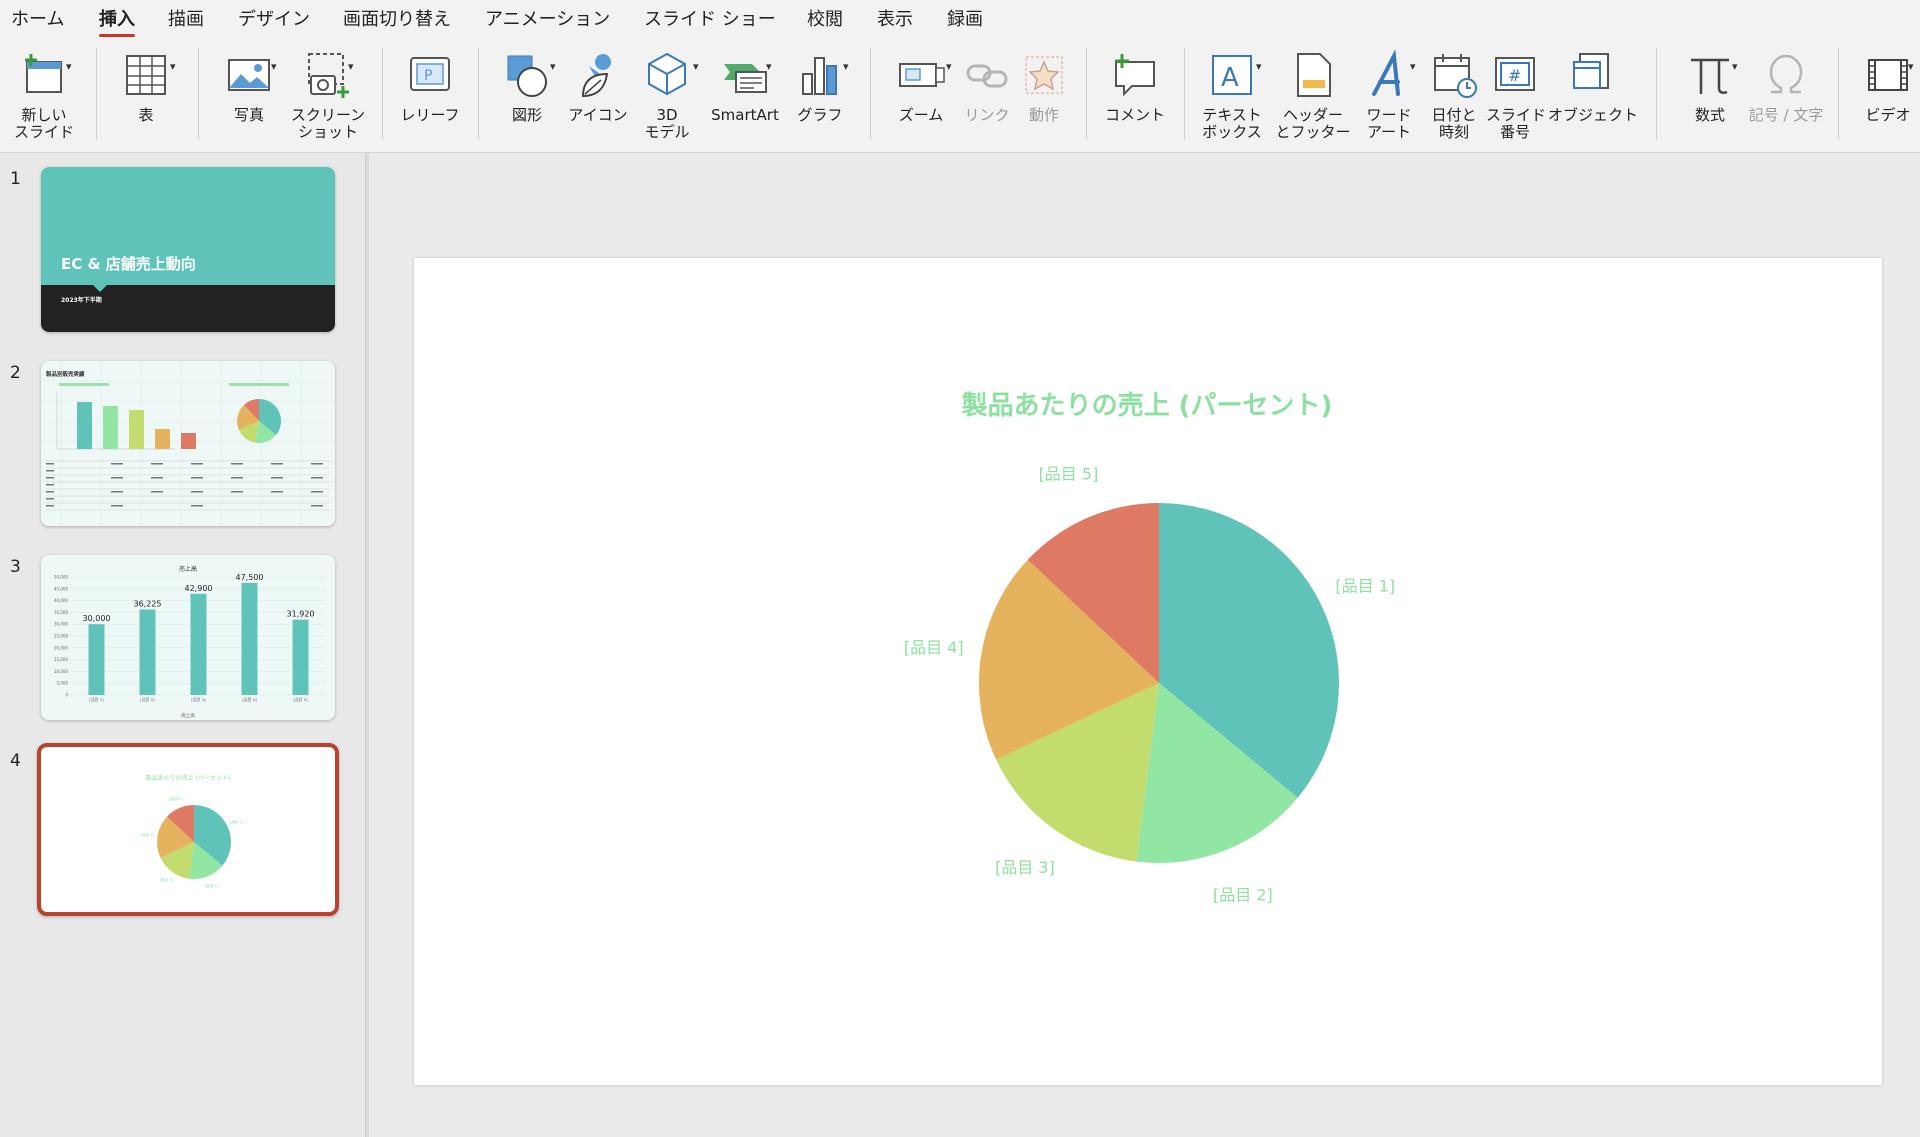  I want to click on svg-text: A, so click(1230, 78).